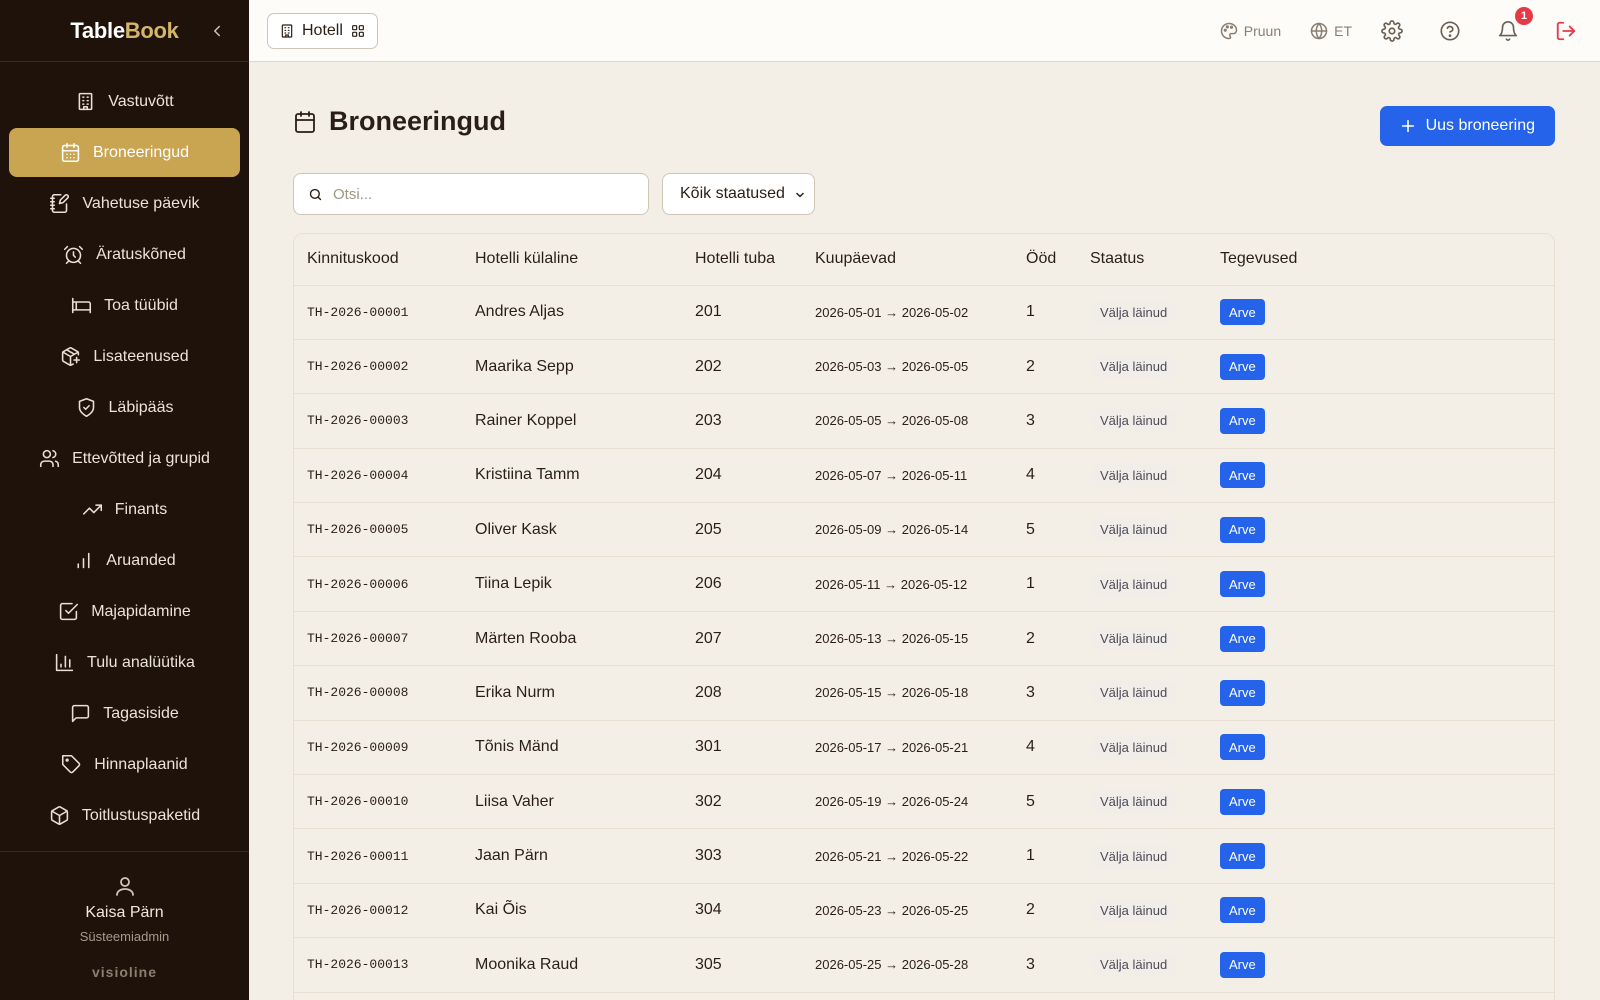 The height and width of the screenshot is (1000, 1600). Describe the element at coordinates (572, 856) in the screenshot. I see `guest-name: Jaan Pärn` at that location.